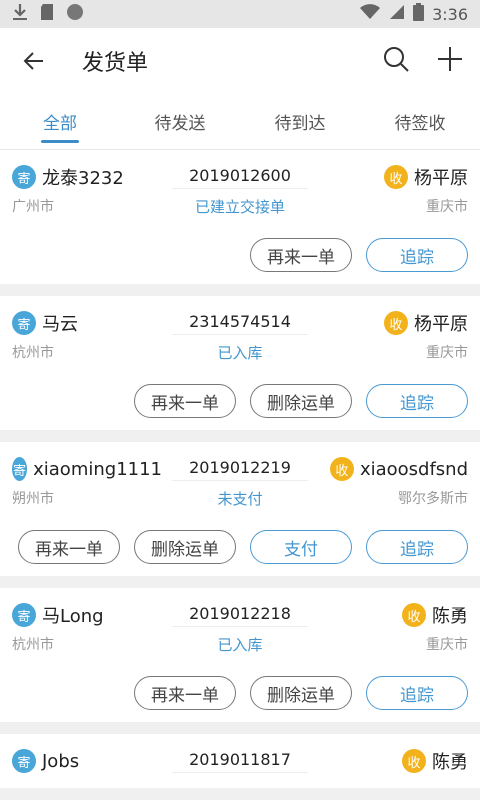 This screenshot has height=800, width=480. I want to click on receiver-name: xiaoosdfsnd, so click(413, 469).